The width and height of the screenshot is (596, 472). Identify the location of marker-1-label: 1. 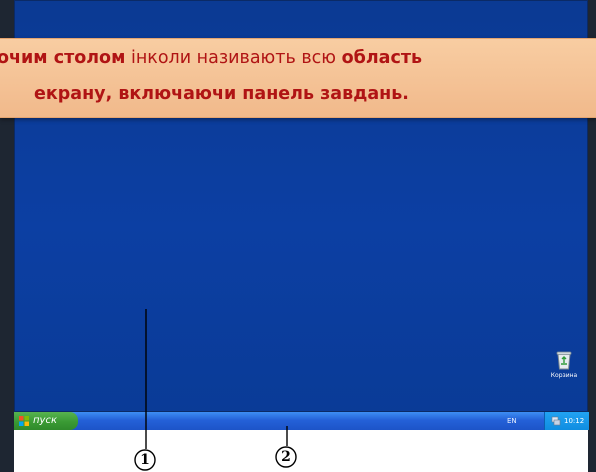
(145, 460).